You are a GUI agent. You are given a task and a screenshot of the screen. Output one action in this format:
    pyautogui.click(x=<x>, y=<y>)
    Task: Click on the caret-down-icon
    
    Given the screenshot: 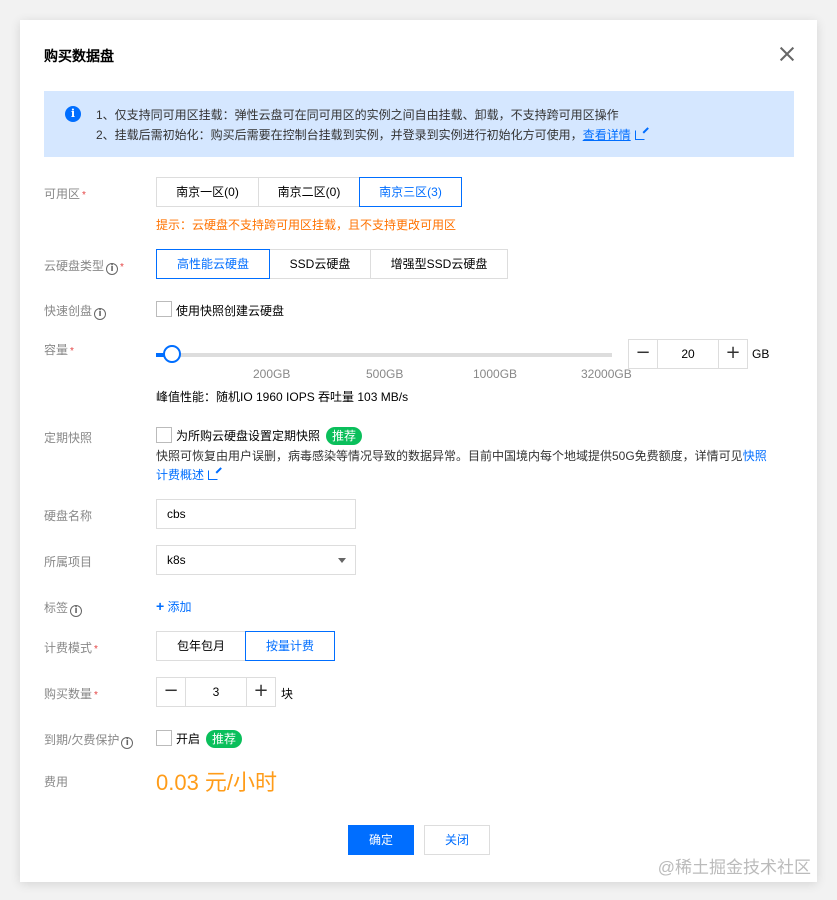 What is the action you would take?
    pyautogui.click(x=342, y=560)
    